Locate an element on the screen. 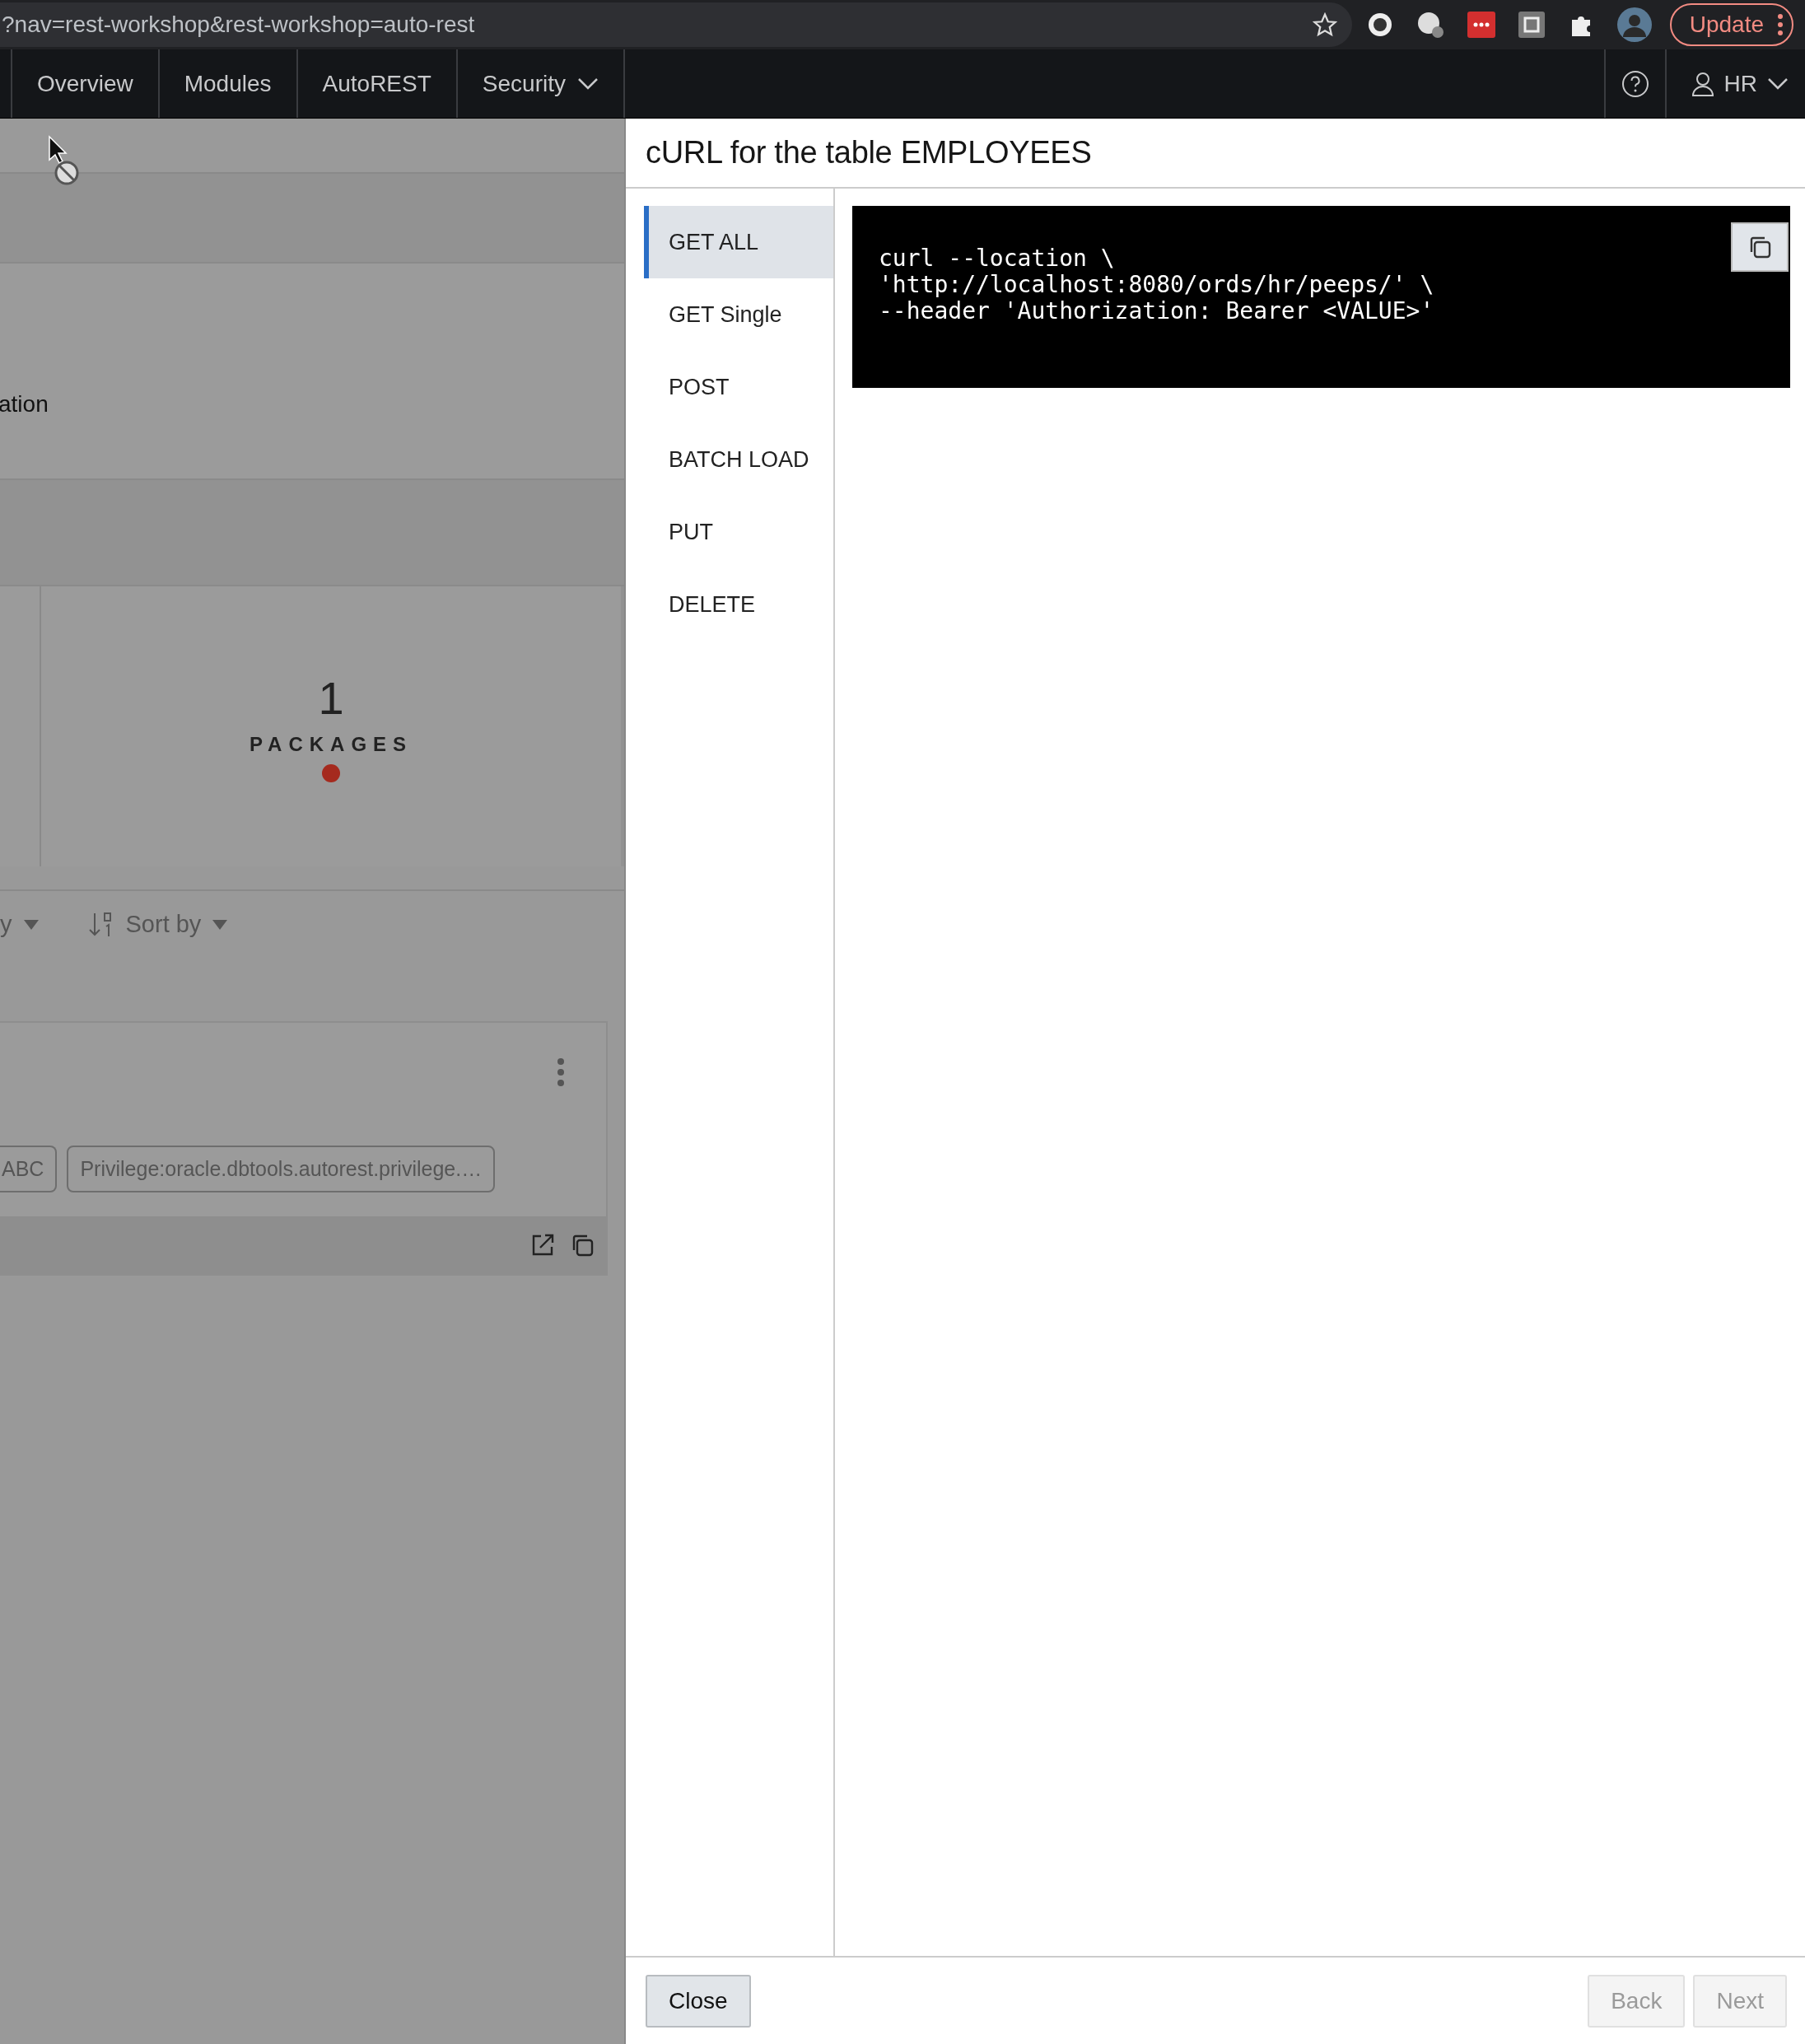 The width and height of the screenshot is (1805, 2044). dialog-button: Close is located at coordinates (698, 2001).